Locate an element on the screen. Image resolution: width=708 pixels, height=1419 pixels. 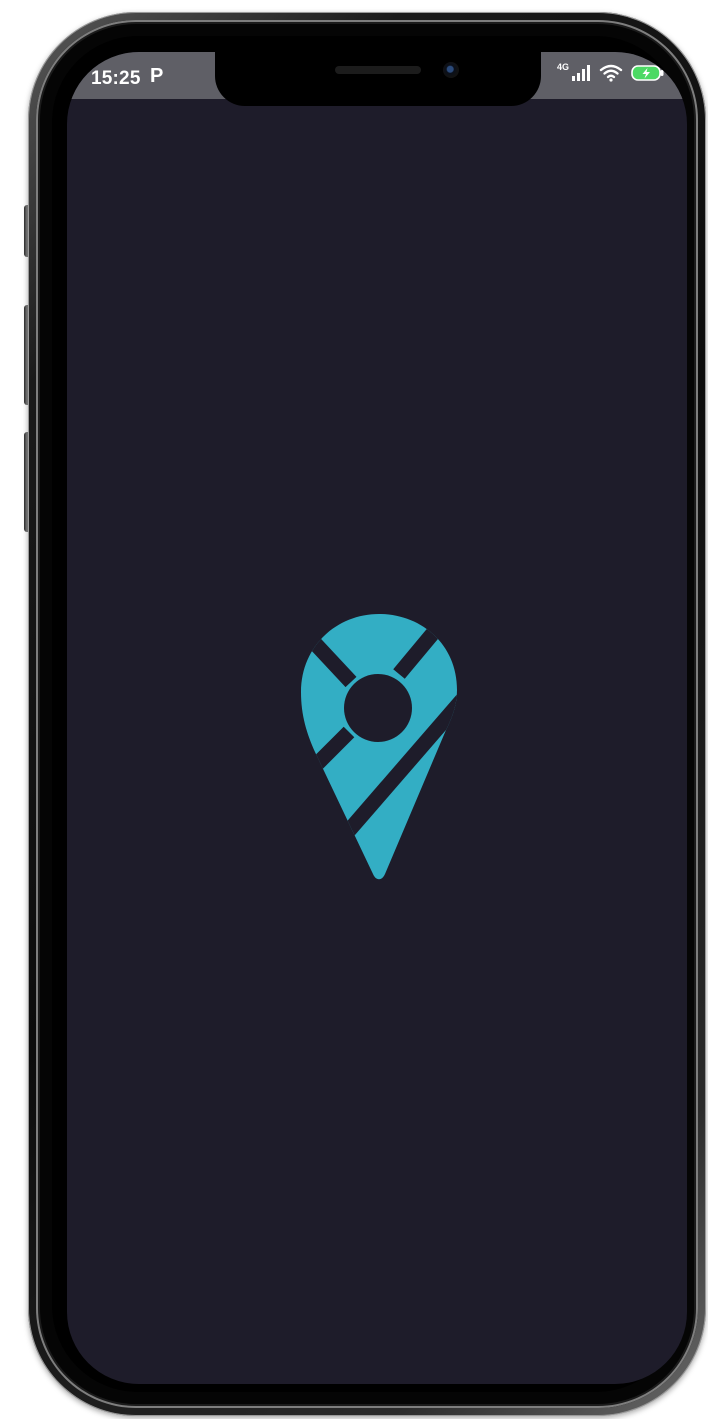
front-camera is located at coordinates (451, 70).